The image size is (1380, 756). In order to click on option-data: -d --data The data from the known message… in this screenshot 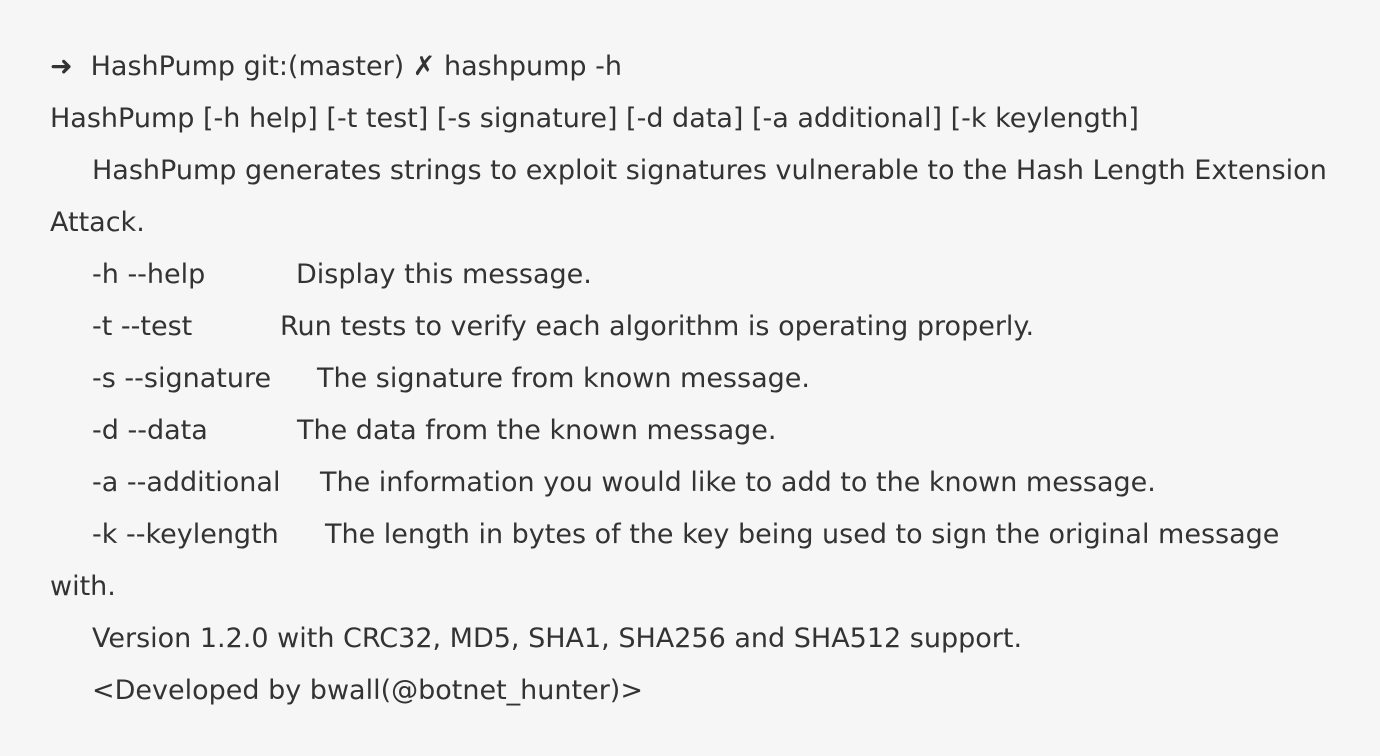, I will do `click(690, 431)`.